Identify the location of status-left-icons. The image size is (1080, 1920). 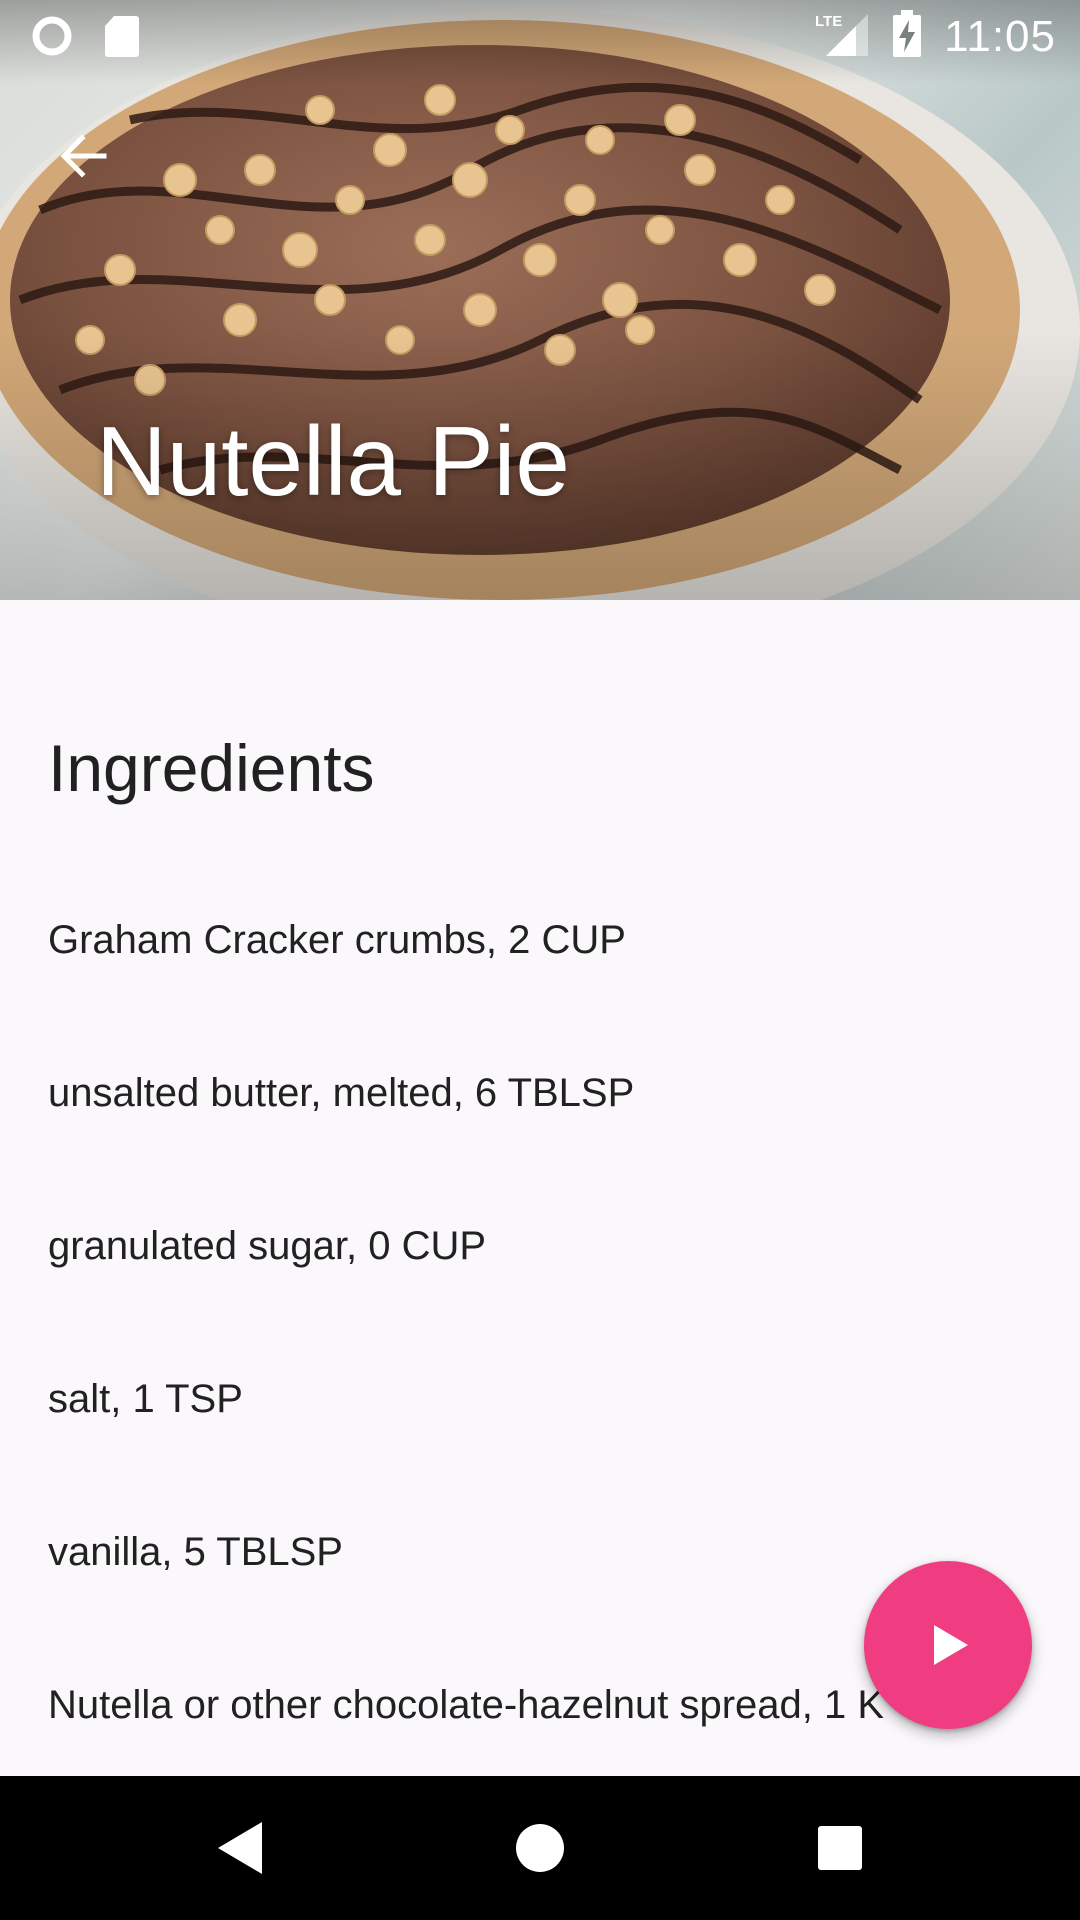
(85, 38).